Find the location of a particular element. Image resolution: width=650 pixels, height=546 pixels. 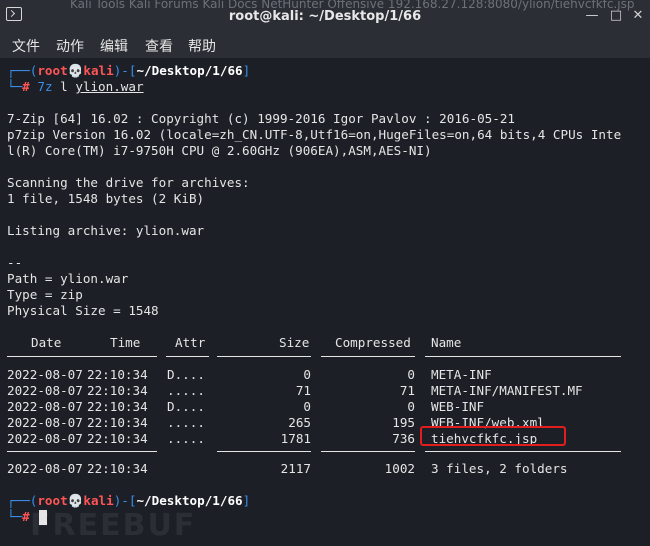

row-name: META-INF is located at coordinates (461, 374).